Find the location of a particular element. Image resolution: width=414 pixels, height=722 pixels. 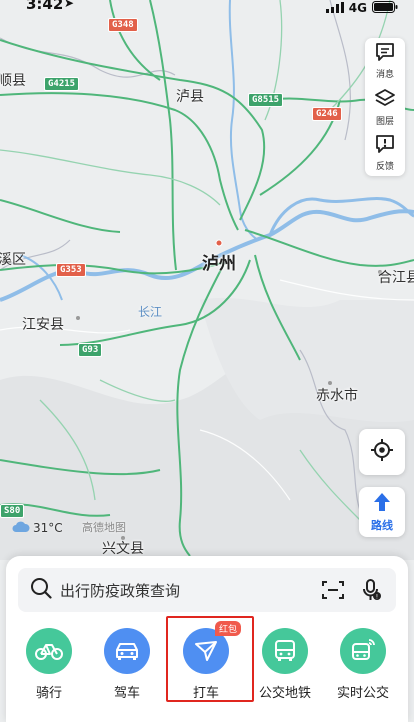

map-label-xingwen: 兴文县 is located at coordinates (123, 548).